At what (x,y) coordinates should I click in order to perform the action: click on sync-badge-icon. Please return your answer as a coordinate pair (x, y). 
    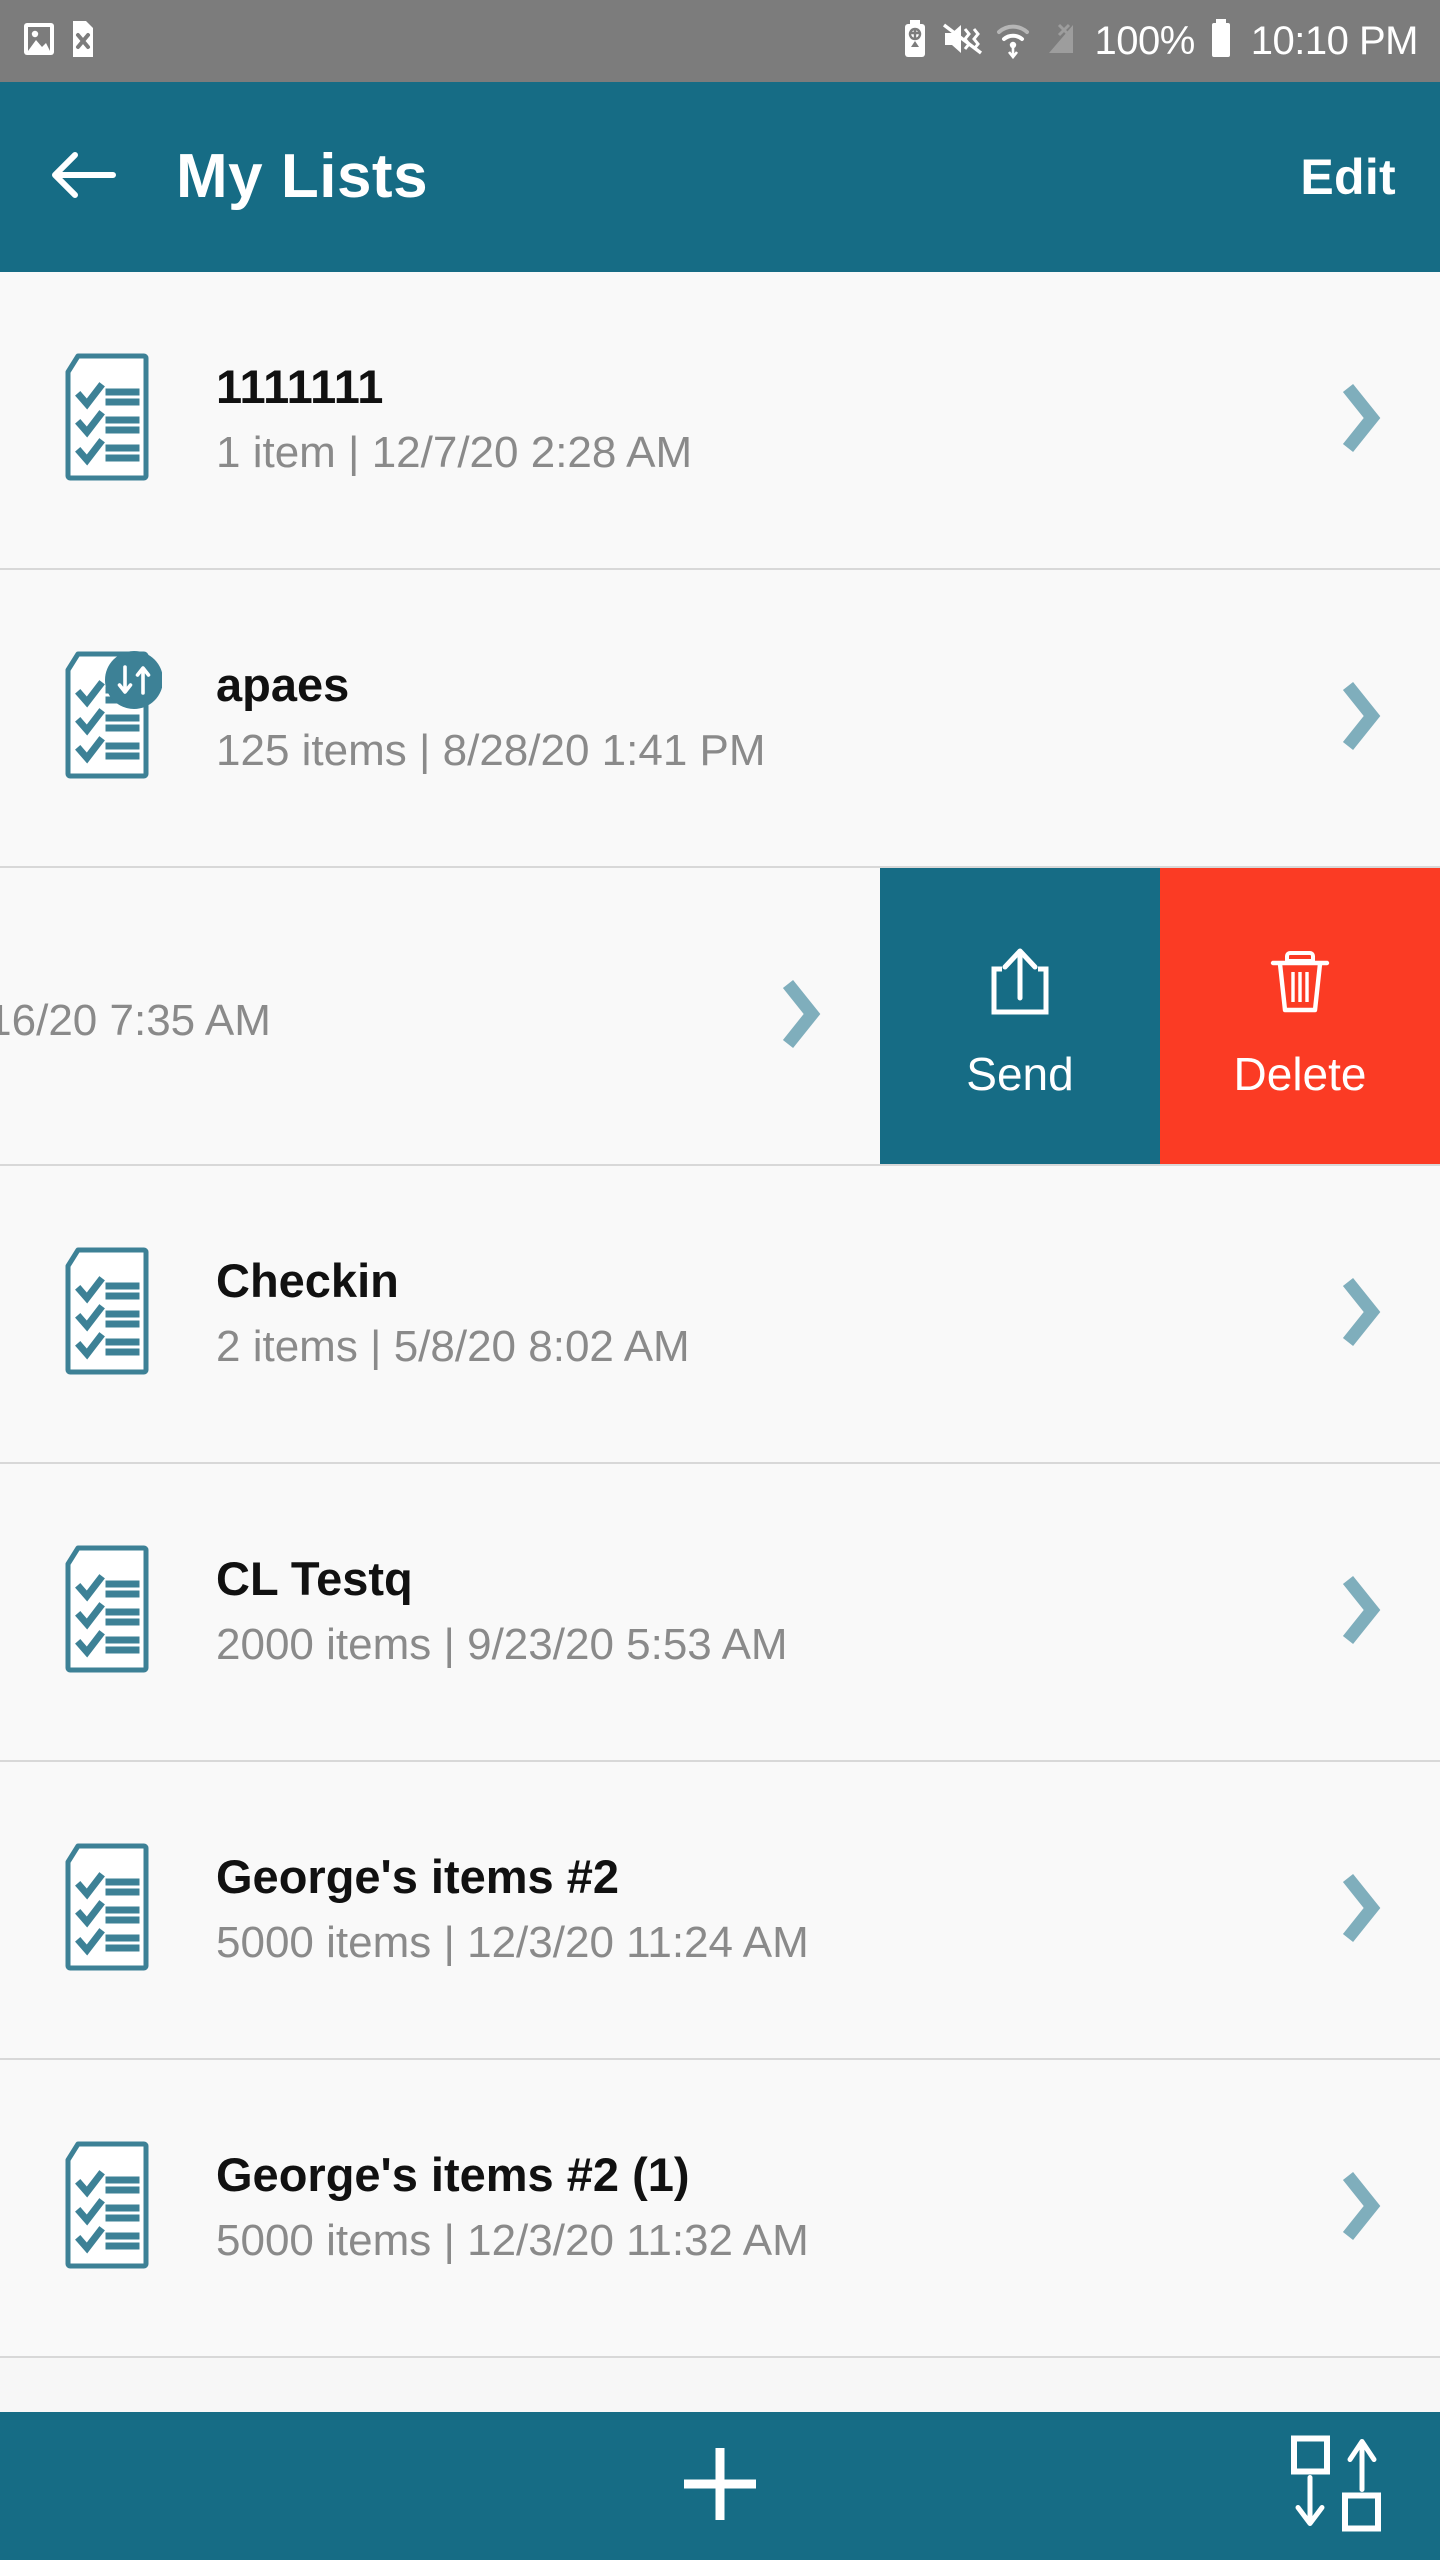
    Looking at the image, I should click on (134, 679).